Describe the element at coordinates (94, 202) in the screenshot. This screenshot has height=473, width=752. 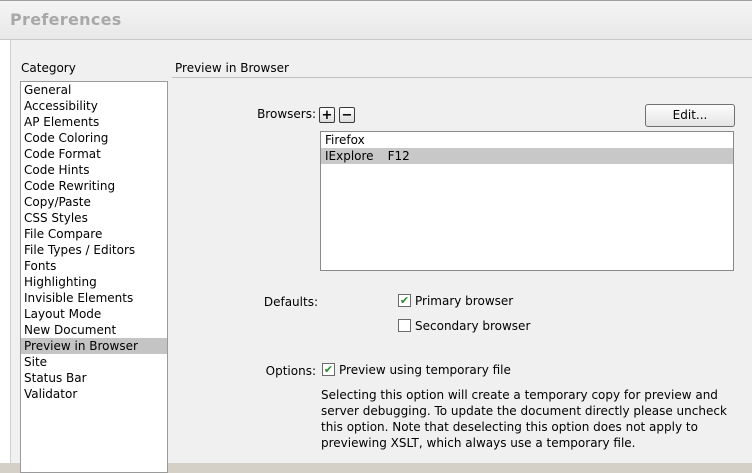
I see `category-item-copy-paste: Copy/Paste` at that location.